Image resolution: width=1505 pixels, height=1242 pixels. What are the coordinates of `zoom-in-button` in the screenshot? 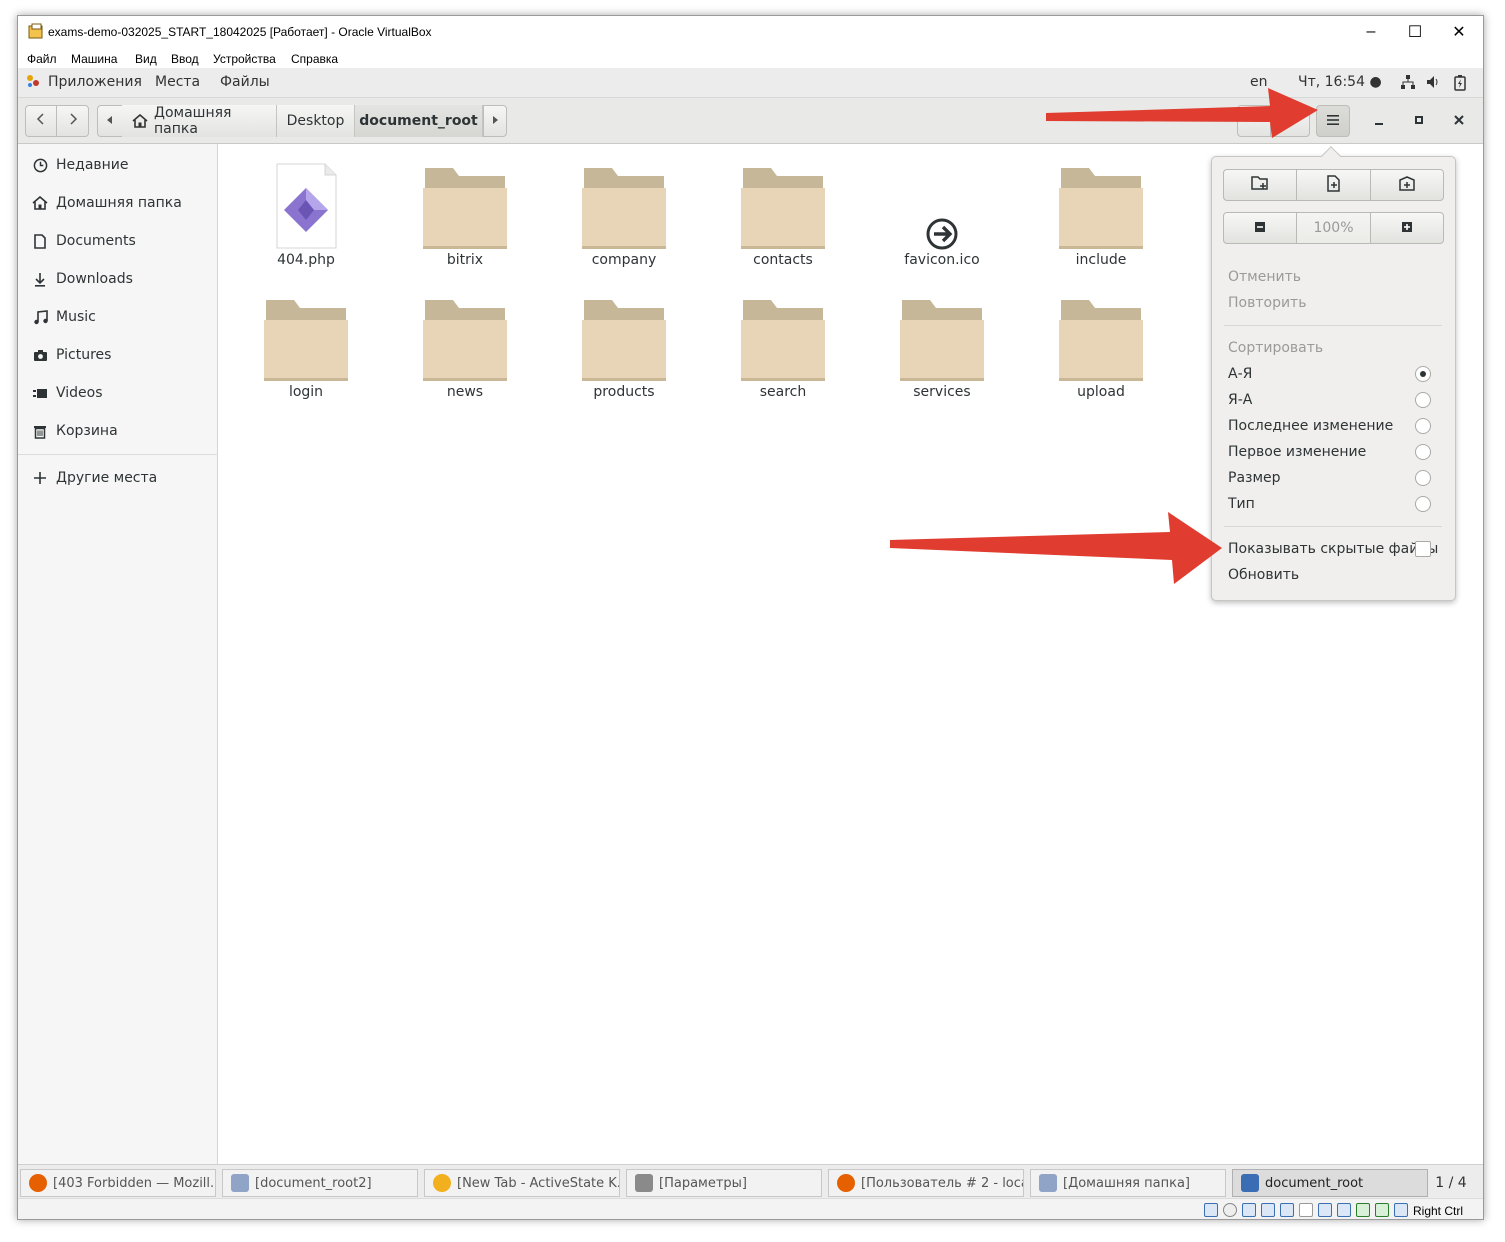 It's located at (1407, 228).